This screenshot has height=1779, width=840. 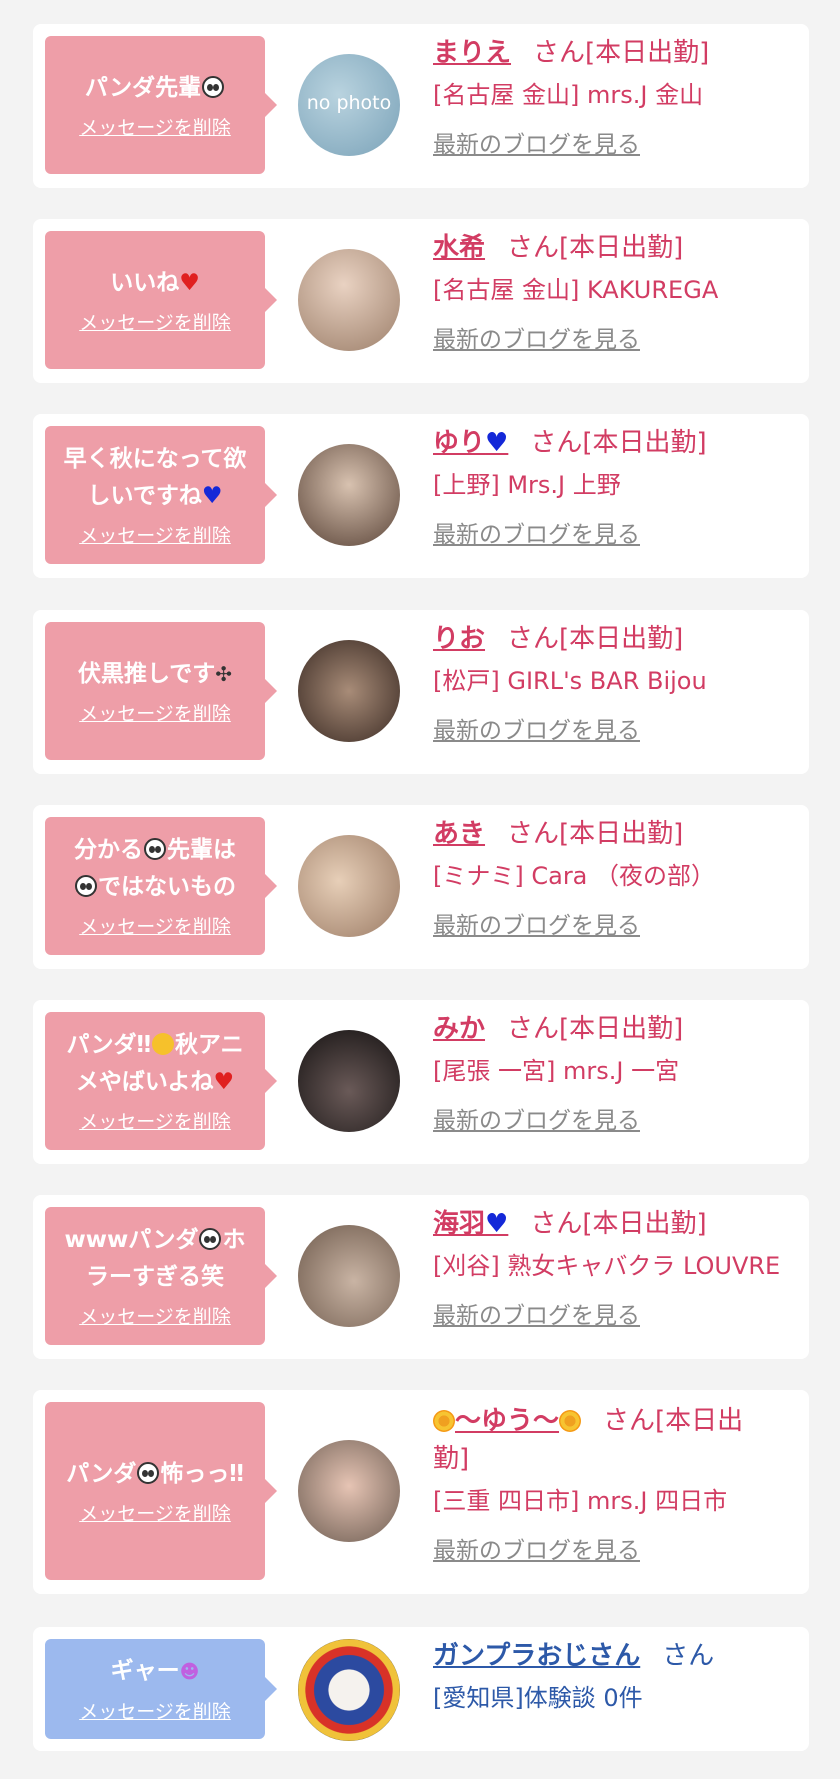 What do you see at coordinates (574, 876) in the screenshot?
I see `shop-name: [ミナミ] Cara （夜の部）` at bounding box center [574, 876].